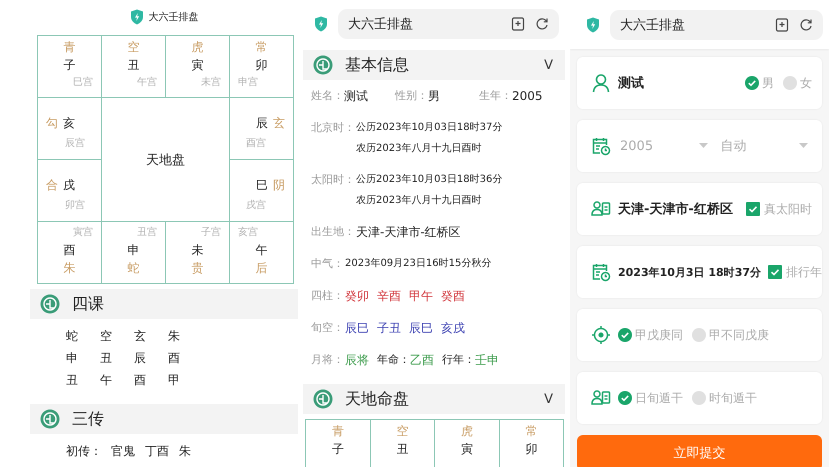 The width and height of the screenshot is (829, 467). Describe the element at coordinates (83, 83) in the screenshot. I see `palace-label: 巳宫` at that location.